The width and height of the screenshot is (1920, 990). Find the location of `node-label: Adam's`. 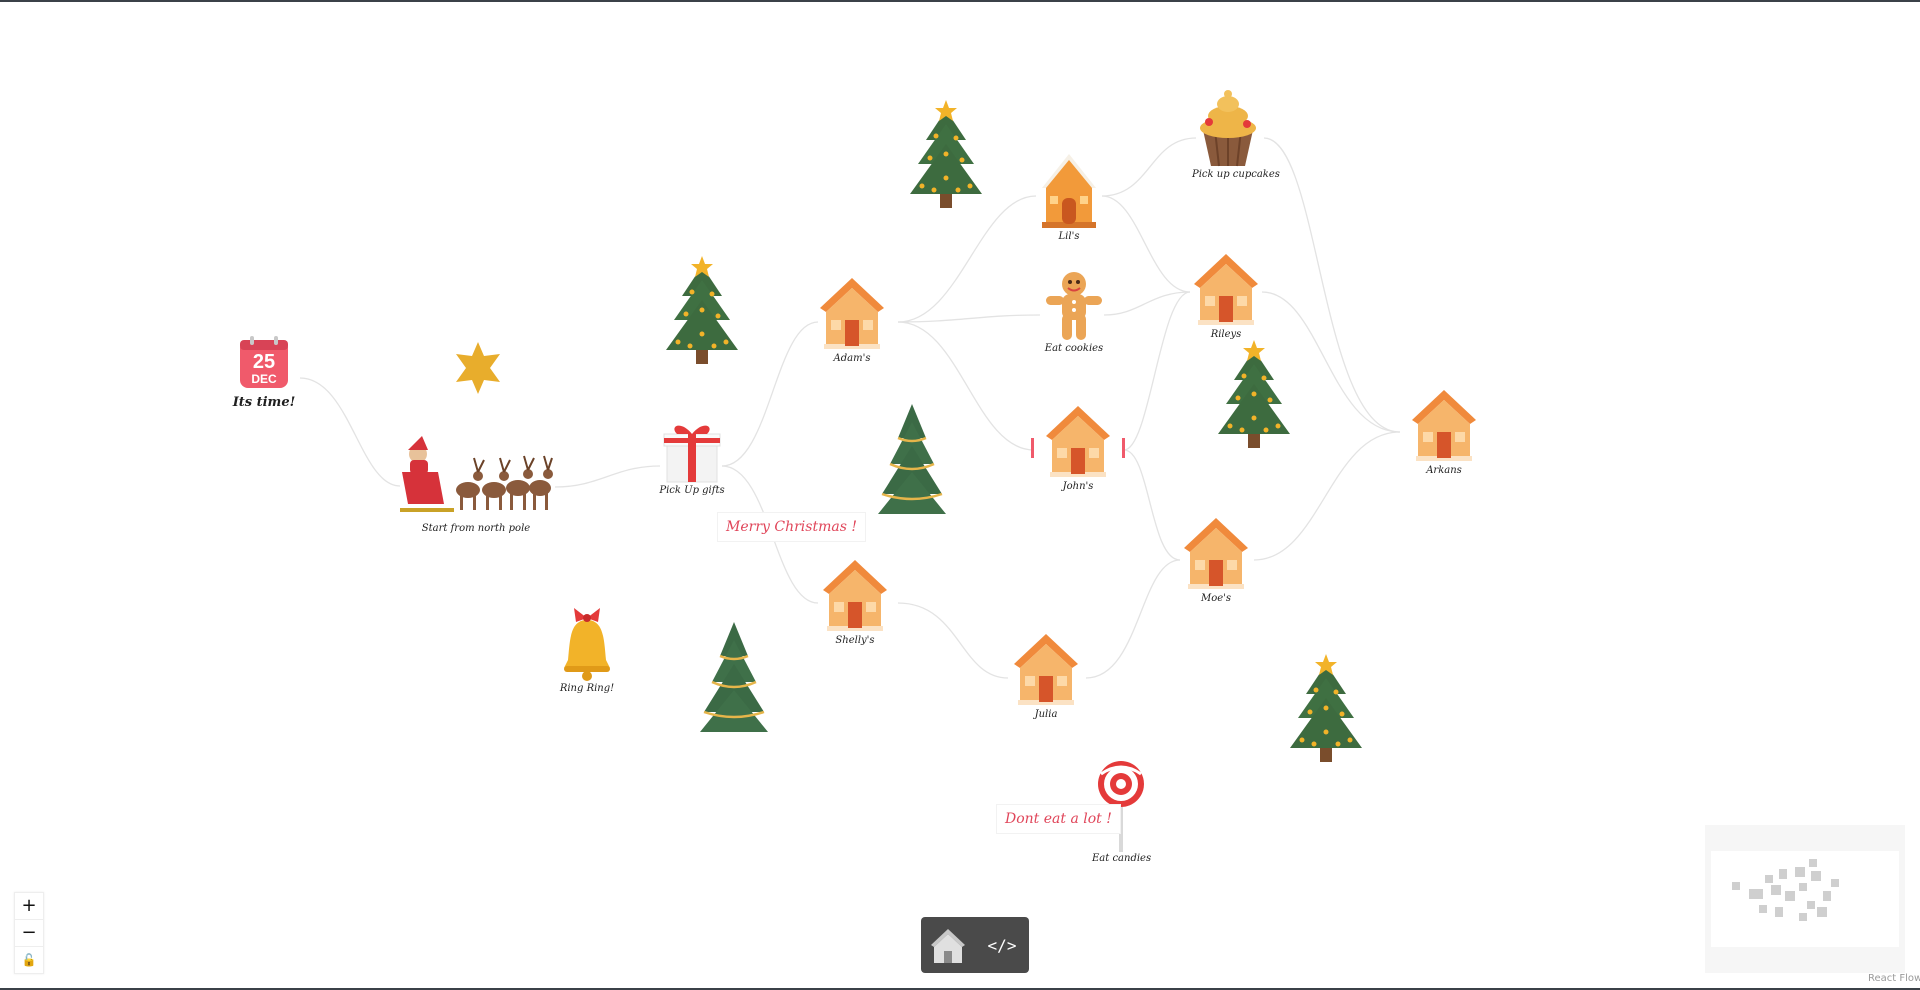

node-label: Adam's is located at coordinates (852, 358).